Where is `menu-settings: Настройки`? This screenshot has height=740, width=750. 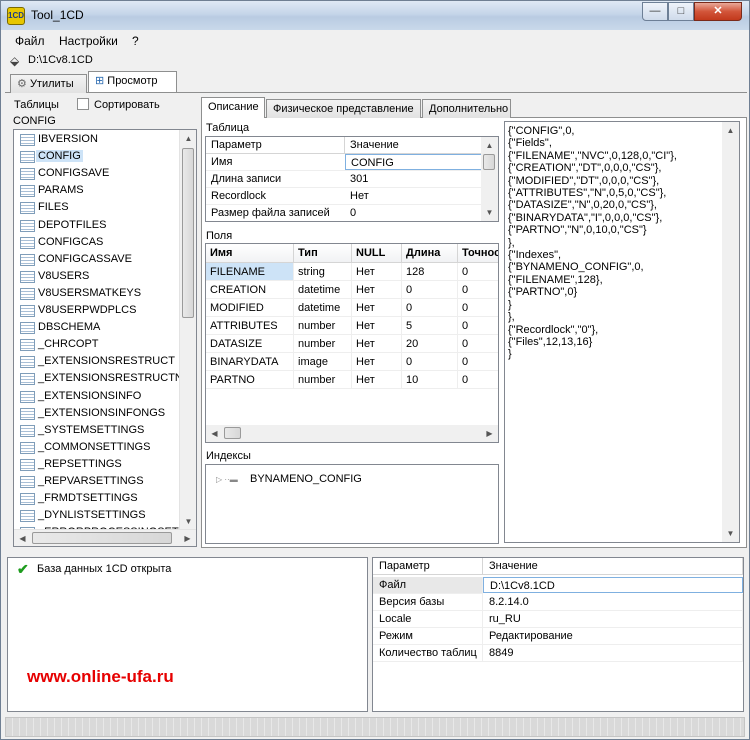
menu-settings: Настройки is located at coordinates (88, 41).